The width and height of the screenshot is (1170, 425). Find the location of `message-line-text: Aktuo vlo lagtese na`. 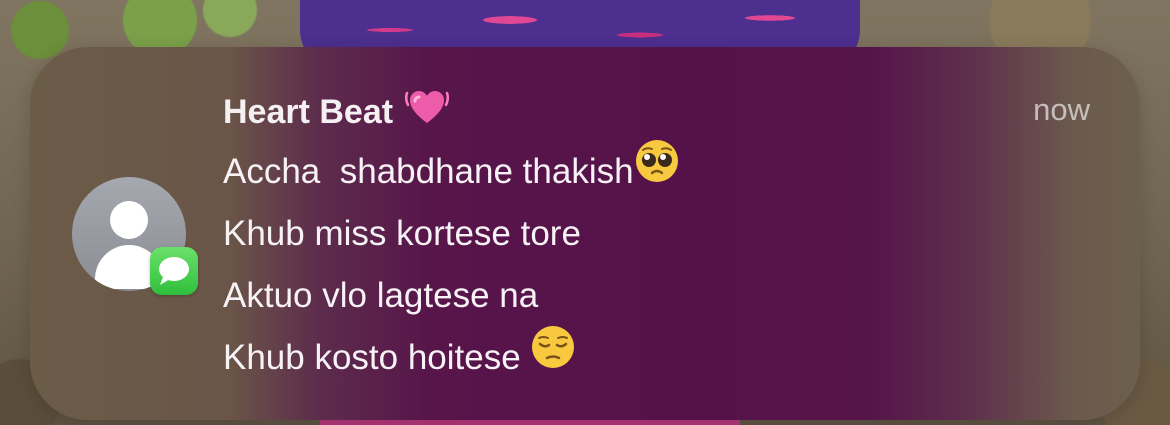

message-line-text: Aktuo vlo lagtese na is located at coordinates (381, 295).